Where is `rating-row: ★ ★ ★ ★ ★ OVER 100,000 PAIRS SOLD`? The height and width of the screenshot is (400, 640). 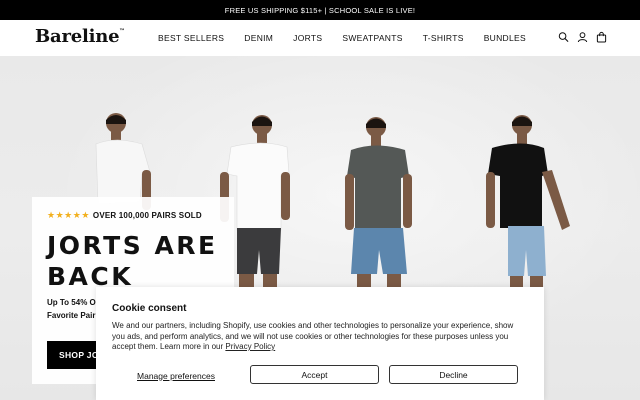
rating-row: ★ ★ ★ ★ ★ OVER 100,000 PAIRS SOLD is located at coordinates (124, 215).